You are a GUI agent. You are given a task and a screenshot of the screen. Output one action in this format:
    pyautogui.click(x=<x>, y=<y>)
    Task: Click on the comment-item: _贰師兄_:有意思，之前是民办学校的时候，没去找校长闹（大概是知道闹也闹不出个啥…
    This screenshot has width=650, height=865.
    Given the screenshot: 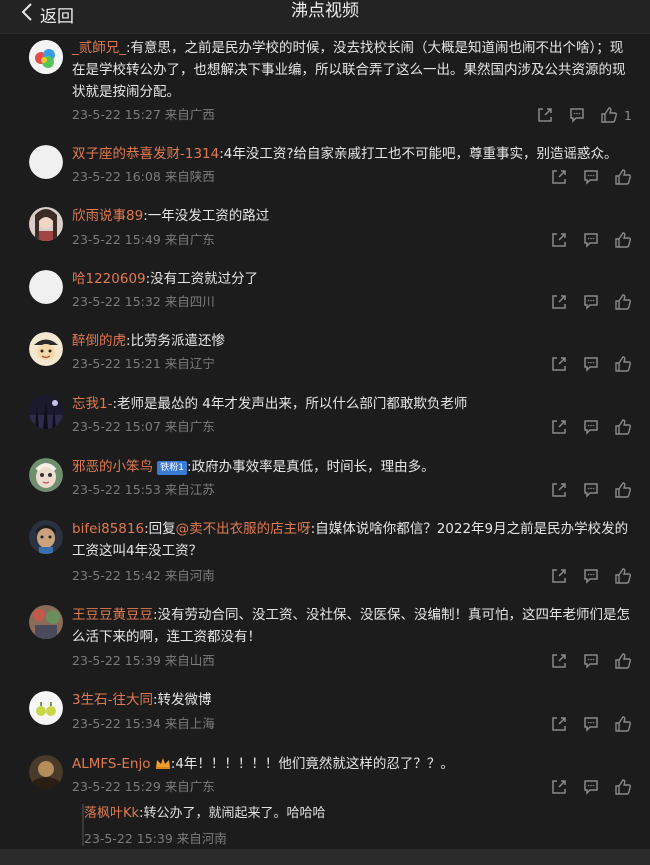 What is the action you would take?
    pyautogui.click(x=325, y=84)
    